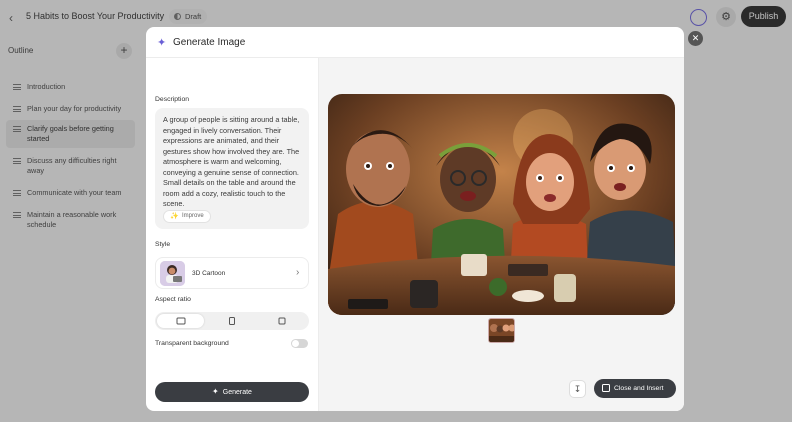  I want to click on close-dialog-button: ✕, so click(695, 38).